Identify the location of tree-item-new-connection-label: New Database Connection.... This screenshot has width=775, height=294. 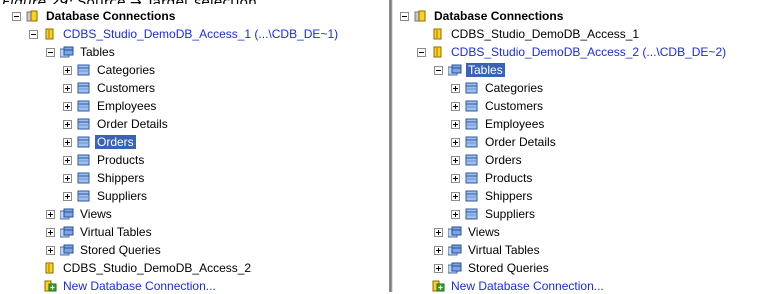
(139, 286).